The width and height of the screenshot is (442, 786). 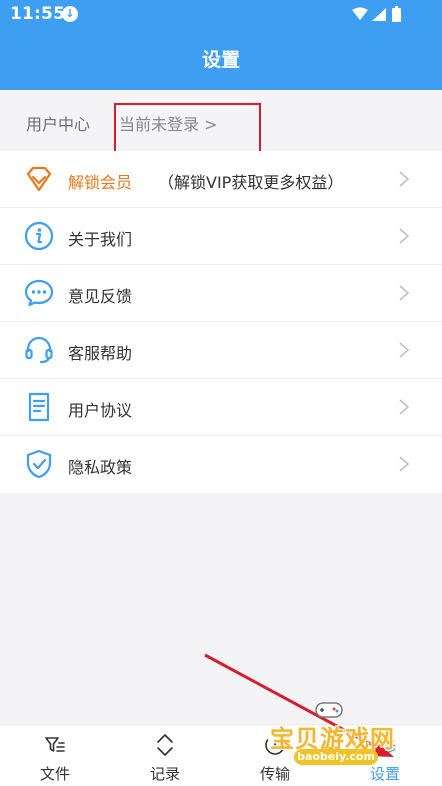 I want to click on menu-item-label: 意见反馈, so click(x=100, y=296).